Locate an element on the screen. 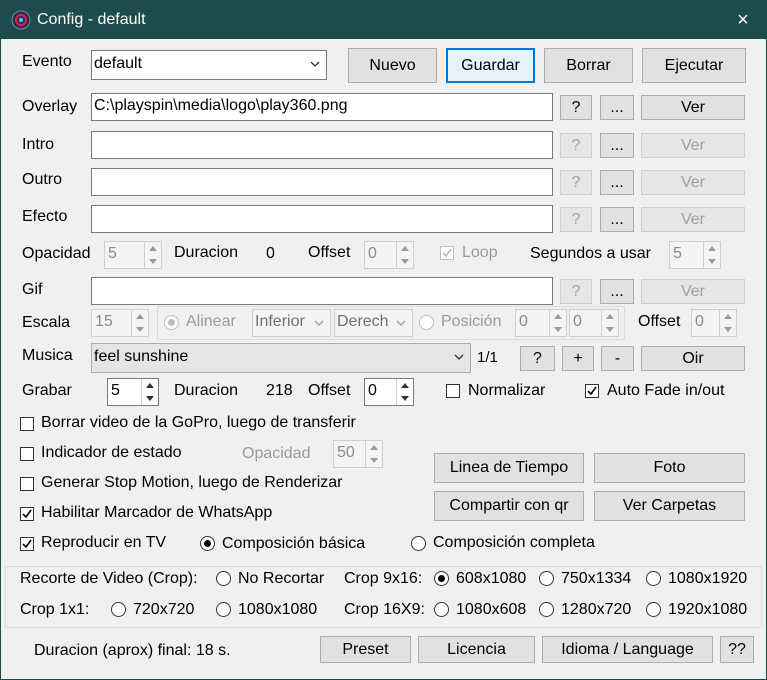  crop-1080x608-radio is located at coordinates (441, 609).